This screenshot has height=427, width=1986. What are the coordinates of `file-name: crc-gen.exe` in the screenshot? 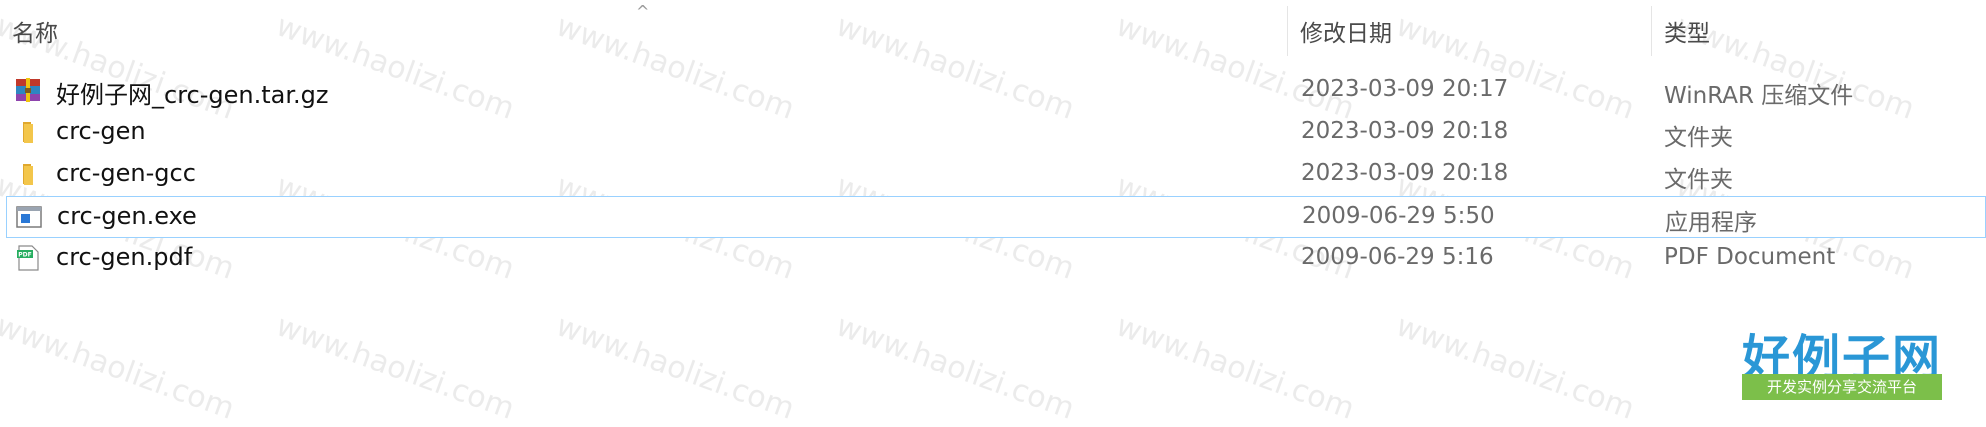 It's located at (127, 216).